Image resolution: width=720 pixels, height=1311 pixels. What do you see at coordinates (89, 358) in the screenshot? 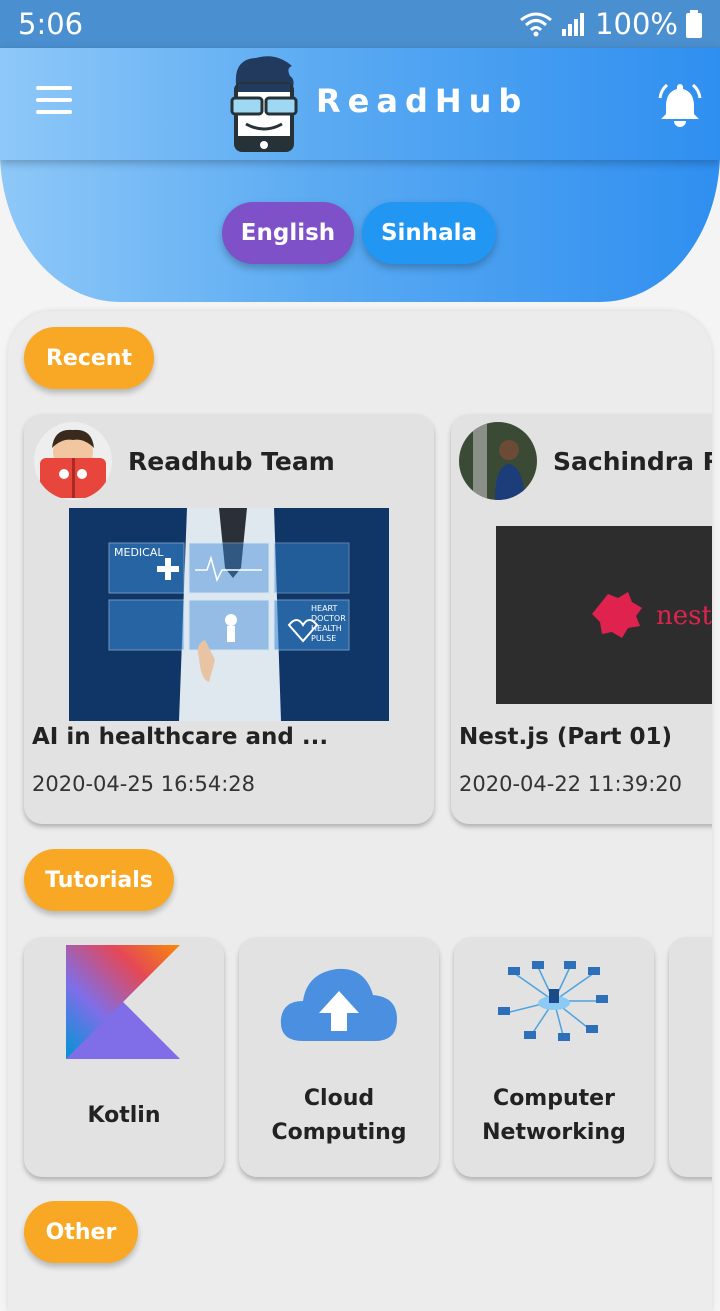
I see `recent-chip: Recent` at bounding box center [89, 358].